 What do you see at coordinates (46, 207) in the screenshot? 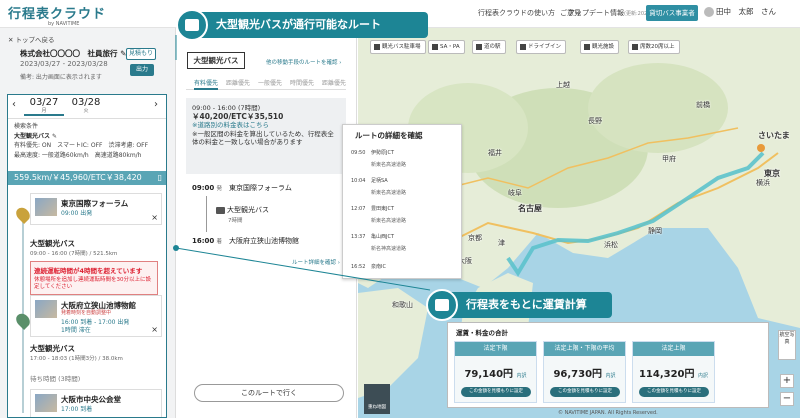
I see `spot-photo` at bounding box center [46, 207].